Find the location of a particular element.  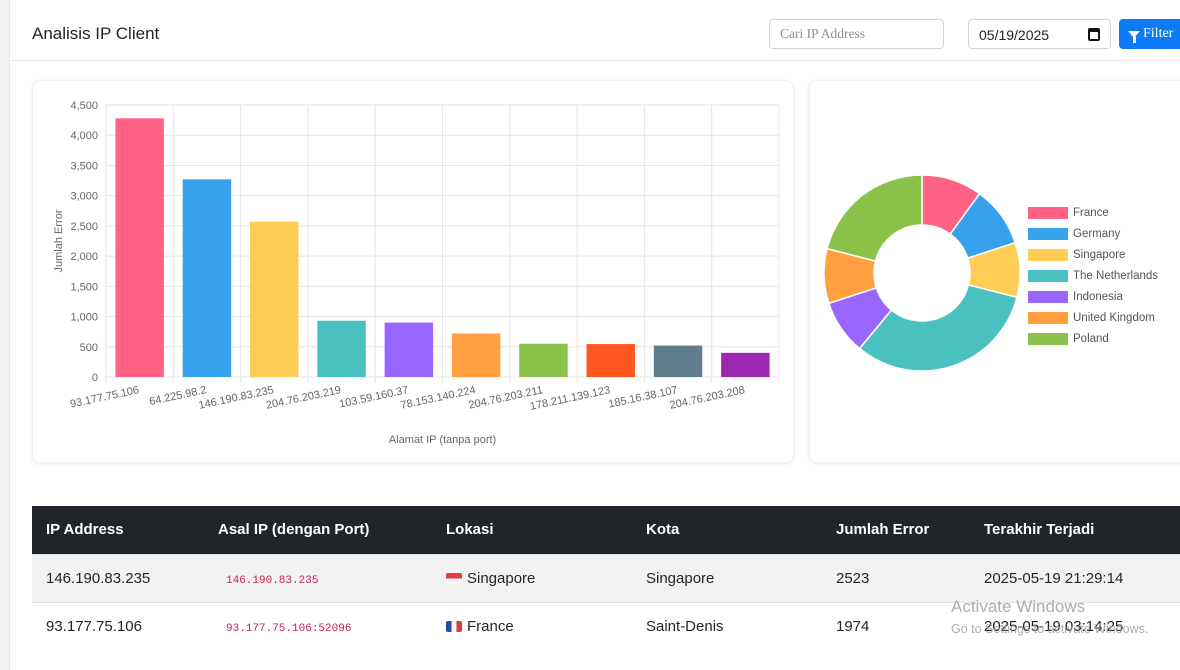

cell-city: Singapore is located at coordinates (727, 577).